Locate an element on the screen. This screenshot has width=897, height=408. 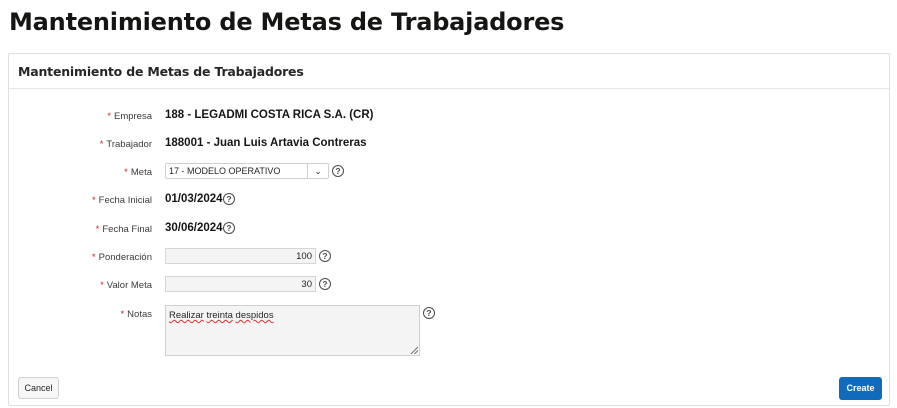
valor-meta-input: 30 is located at coordinates (240, 284).